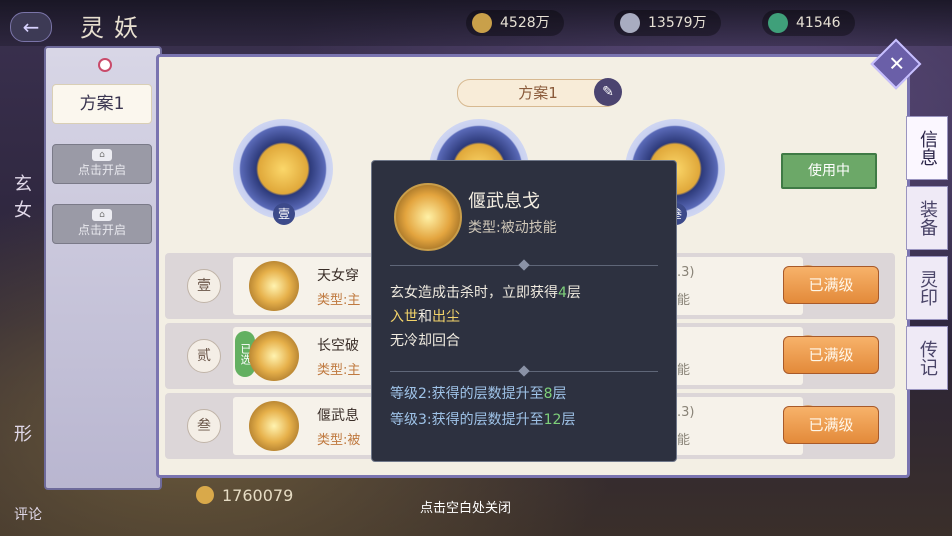  I want to click on tab-biography: 传记, so click(927, 358).